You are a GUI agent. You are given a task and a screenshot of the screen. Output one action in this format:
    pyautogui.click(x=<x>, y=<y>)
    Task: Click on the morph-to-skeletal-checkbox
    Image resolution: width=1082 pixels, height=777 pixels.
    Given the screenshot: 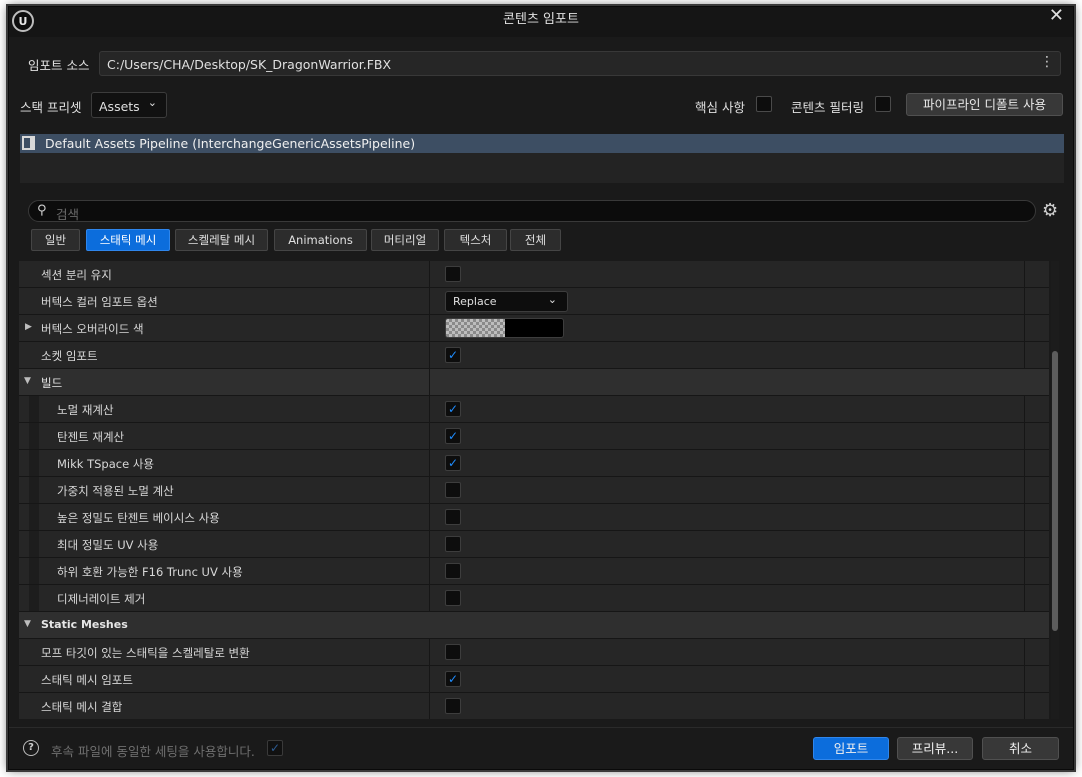 What is the action you would take?
    pyautogui.click(x=453, y=652)
    